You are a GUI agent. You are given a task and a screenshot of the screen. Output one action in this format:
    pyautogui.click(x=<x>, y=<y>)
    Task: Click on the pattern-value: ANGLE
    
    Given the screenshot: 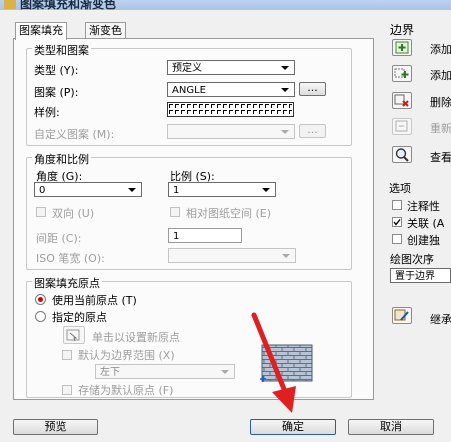 What is the action you would take?
    pyautogui.click(x=189, y=90)
    